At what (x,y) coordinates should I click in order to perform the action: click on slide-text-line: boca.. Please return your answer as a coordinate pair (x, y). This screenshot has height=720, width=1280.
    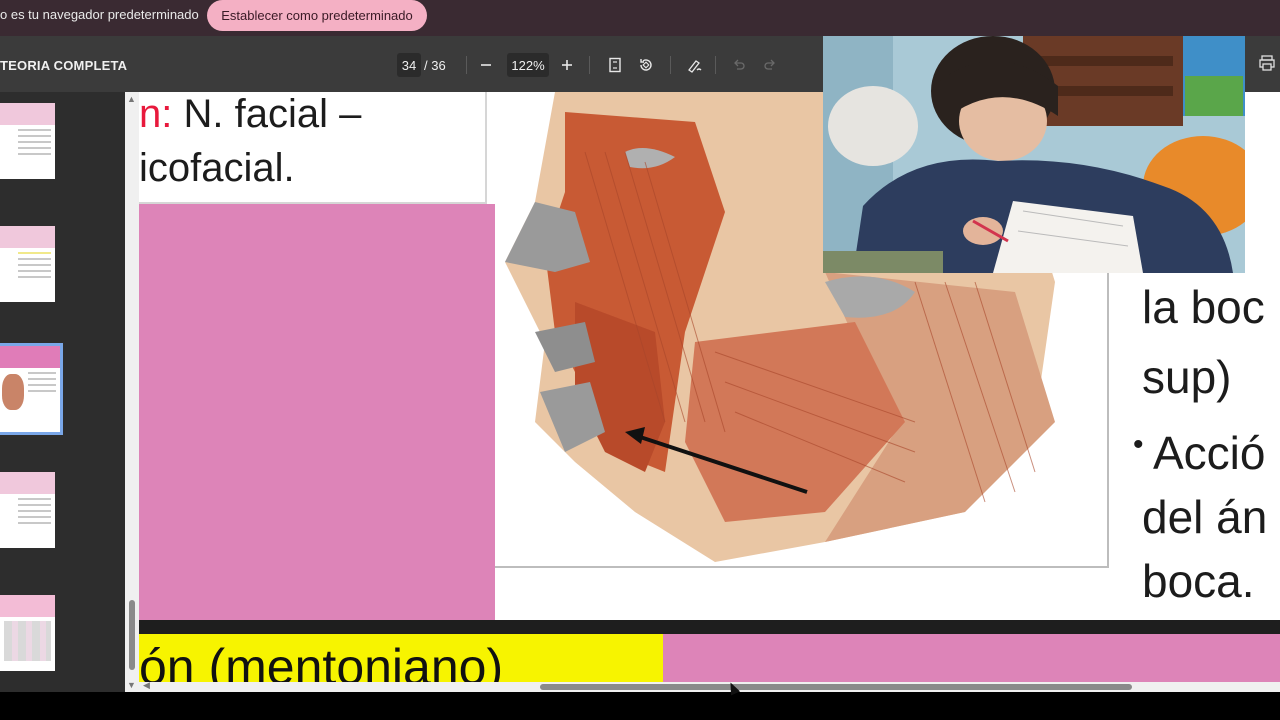
    Looking at the image, I should click on (1198, 581).